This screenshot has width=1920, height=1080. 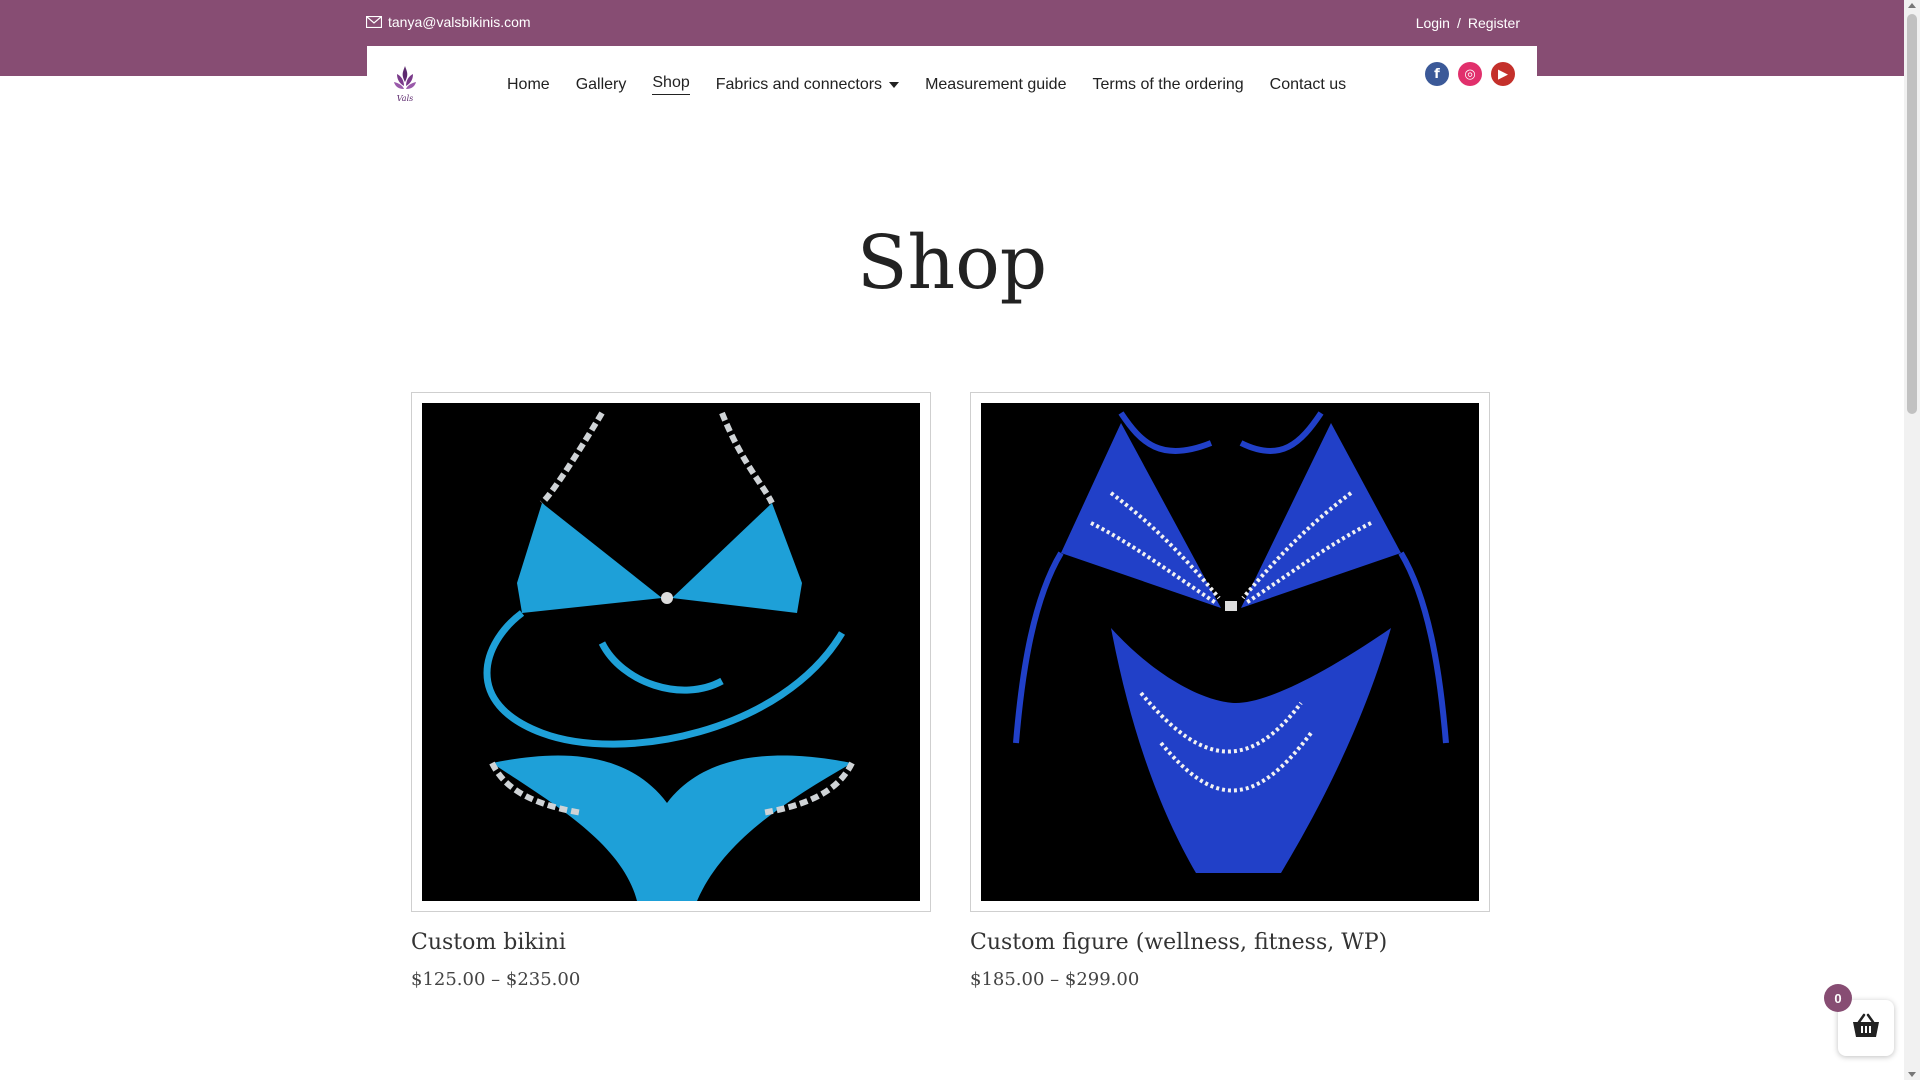 What do you see at coordinates (1838, 998) in the screenshot?
I see `cart-count-badge: 0` at bounding box center [1838, 998].